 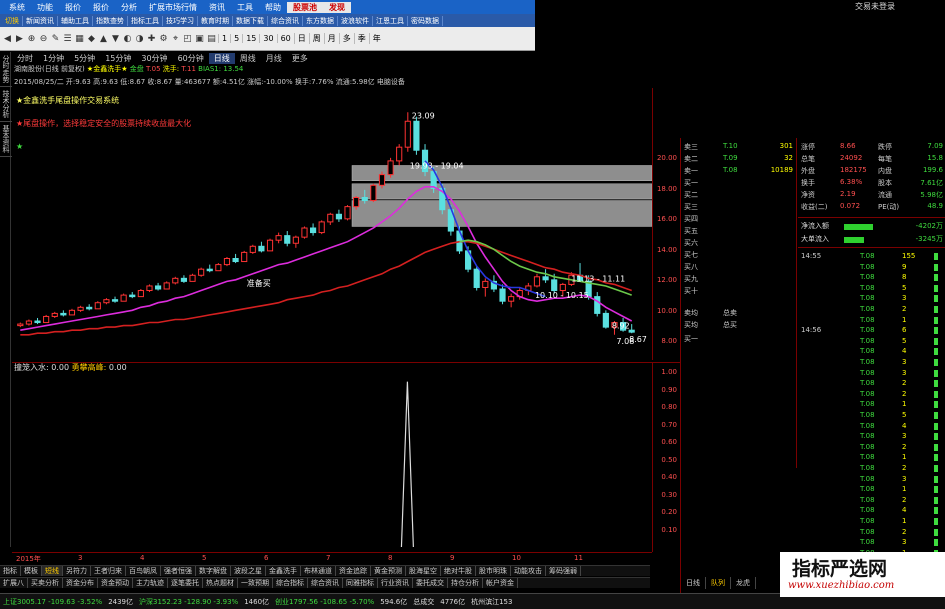 I want to click on menu-item: 扩展市场行情, so click(x=173, y=7).